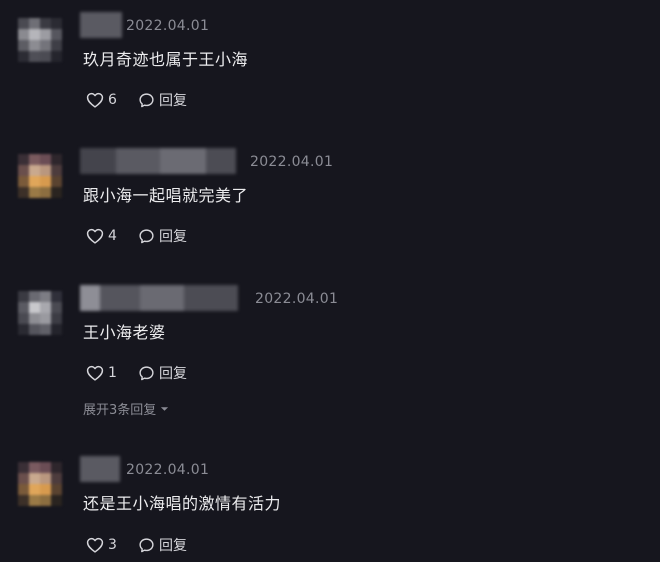 The height and width of the screenshot is (562, 660). What do you see at coordinates (166, 59) in the screenshot?
I see `comment-text: 玖月奇迹也属于王小海` at bounding box center [166, 59].